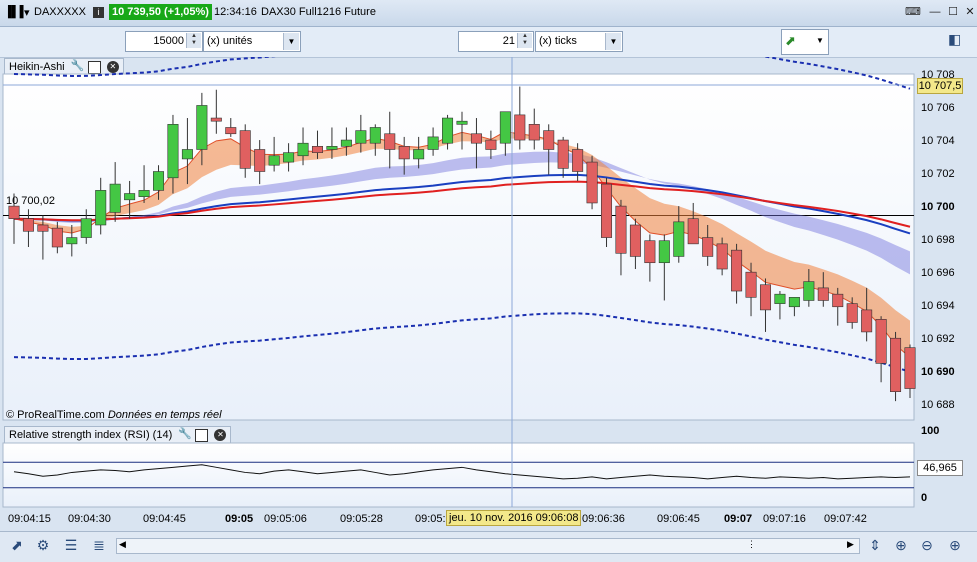 This screenshot has height=562, width=977. I want to click on zoom-in-icon: ⊕, so click(955, 545).